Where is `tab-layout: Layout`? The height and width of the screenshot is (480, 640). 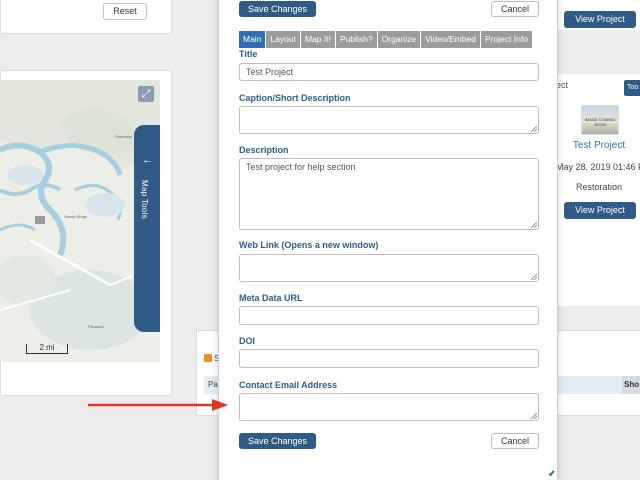
tab-layout: Layout is located at coordinates (283, 39).